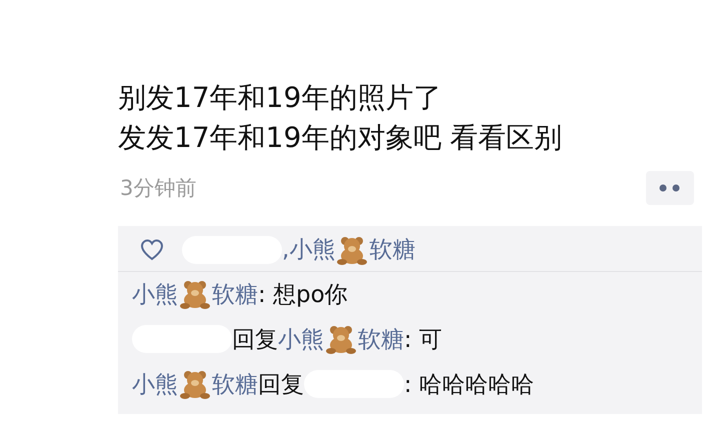 This screenshot has width=720, height=435. Describe the element at coordinates (423, 340) in the screenshot. I see `comment-text: : 可` at that location.